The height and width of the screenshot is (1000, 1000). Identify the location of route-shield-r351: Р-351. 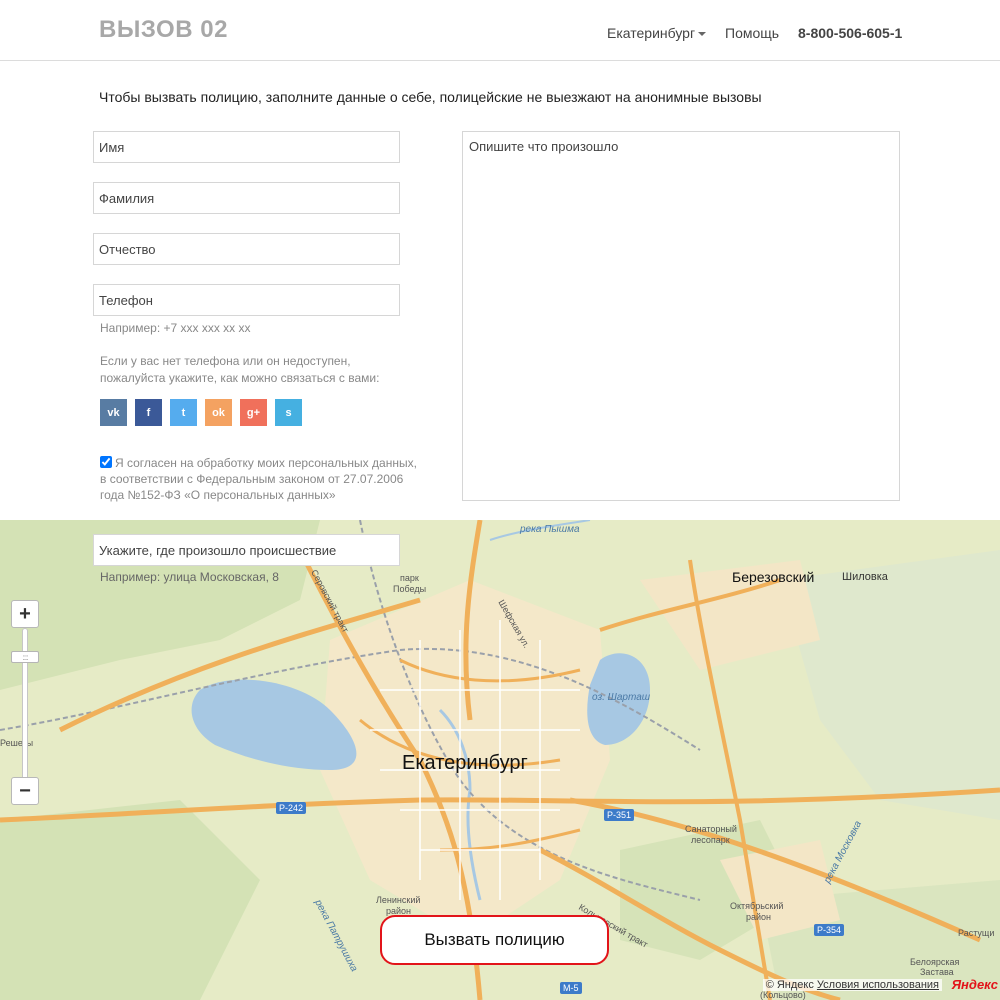
(619, 815).